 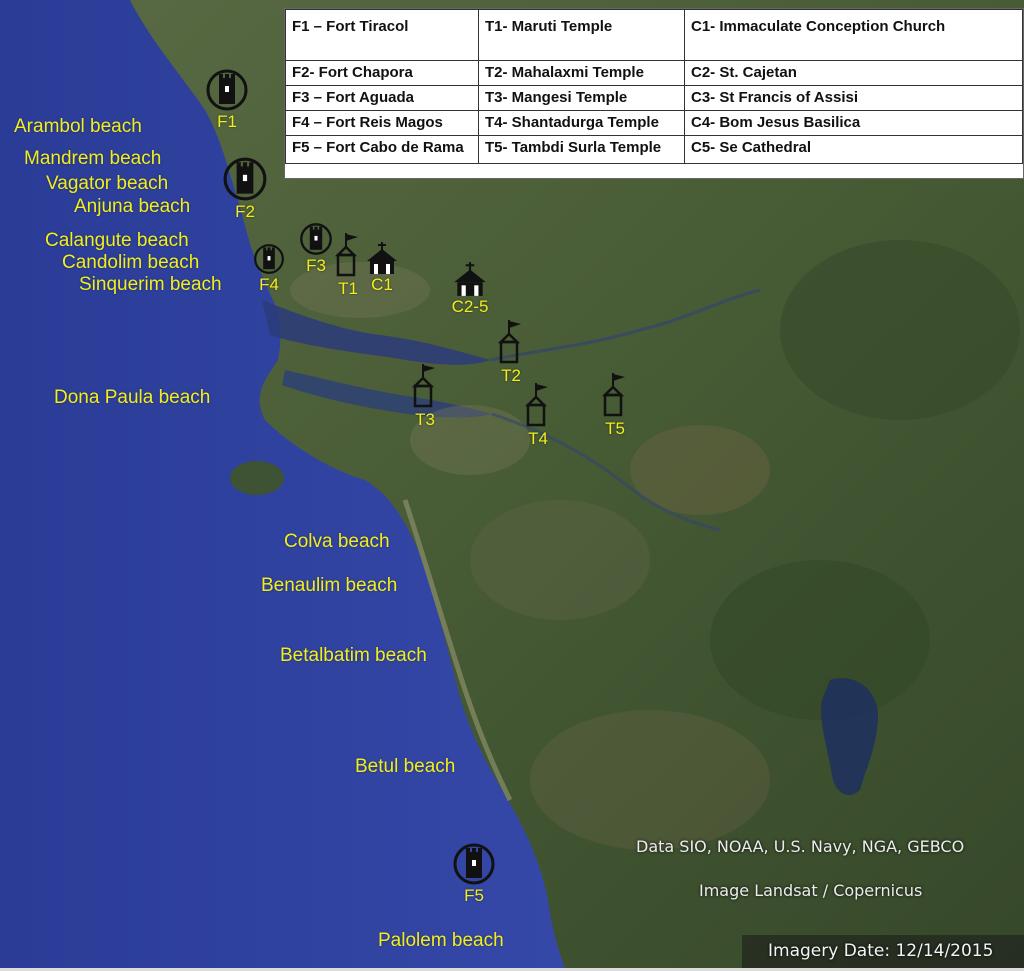 What do you see at coordinates (132, 397) in the screenshot?
I see `beach-label-dona-paula: Dona Paula beach` at bounding box center [132, 397].